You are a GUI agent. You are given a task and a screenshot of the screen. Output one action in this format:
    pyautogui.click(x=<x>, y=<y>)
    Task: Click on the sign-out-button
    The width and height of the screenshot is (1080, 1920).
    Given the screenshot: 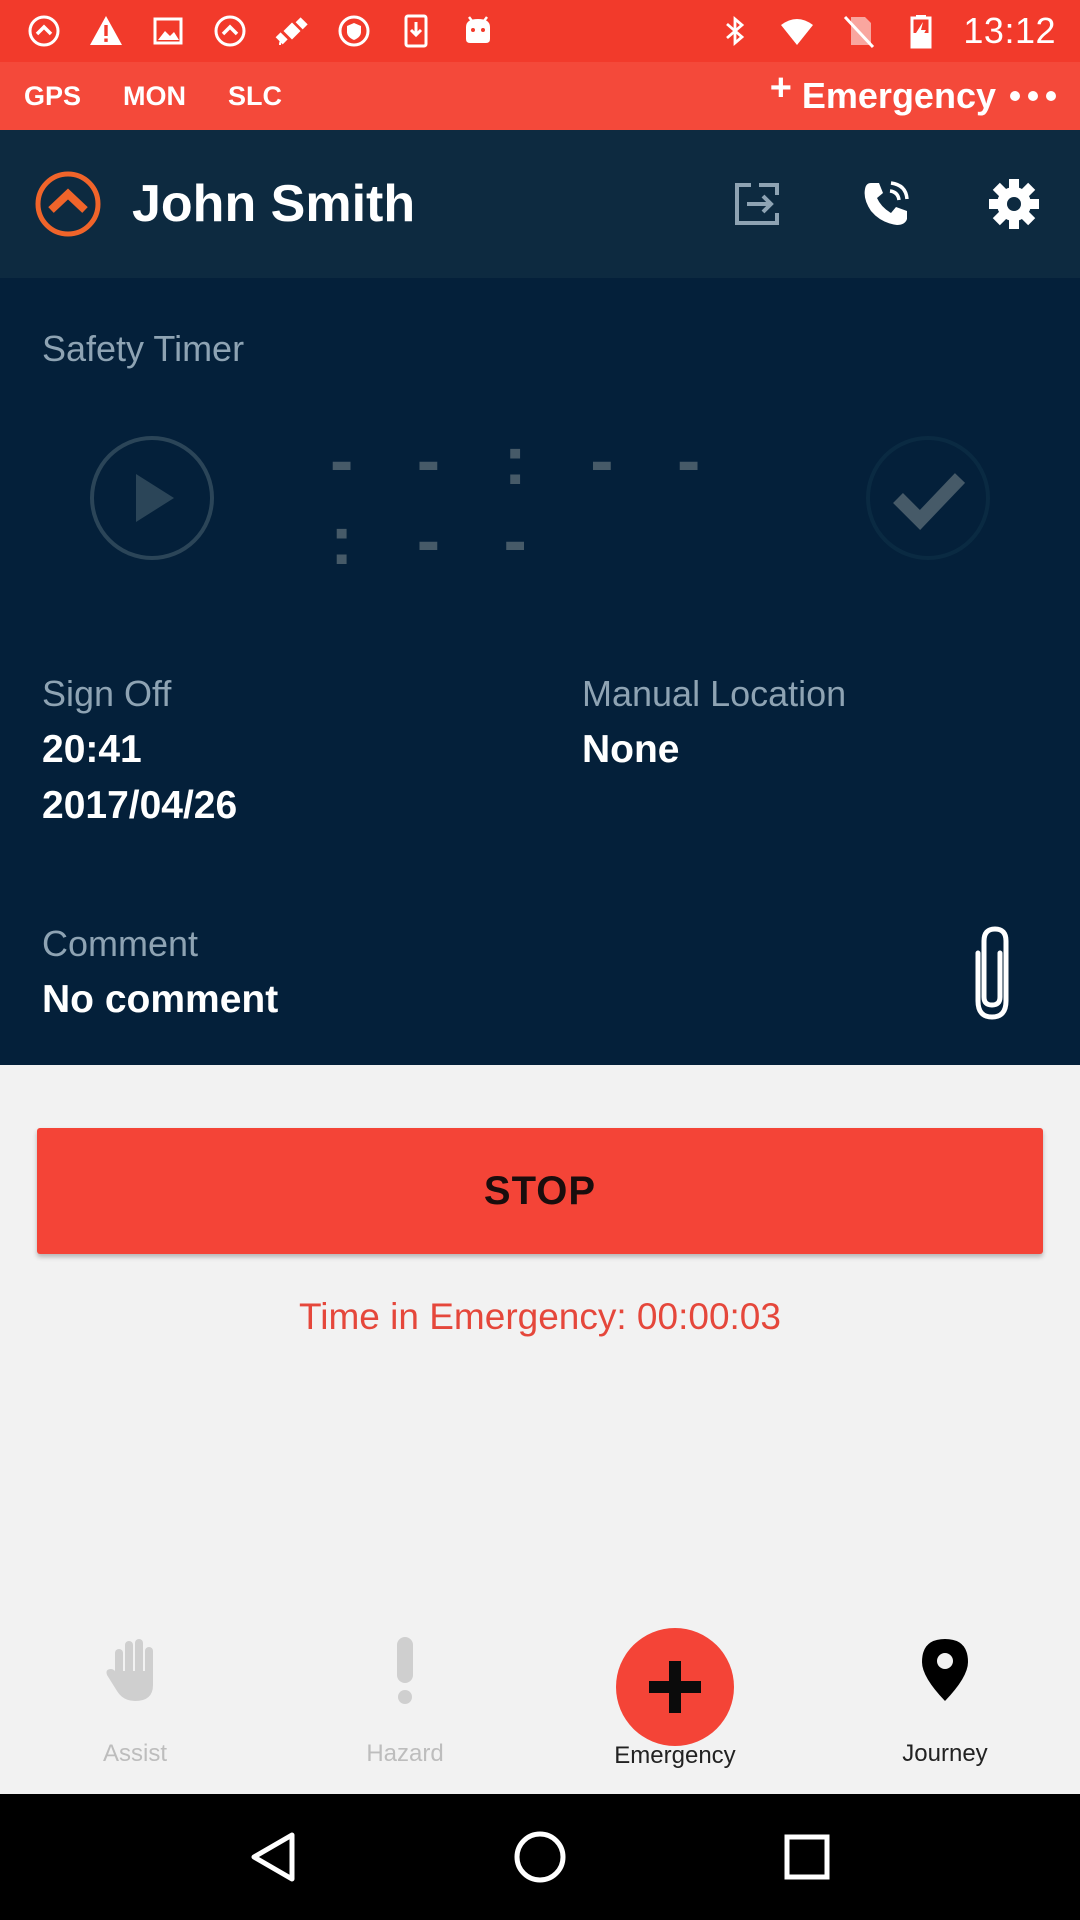 What is the action you would take?
    pyautogui.click(x=758, y=204)
    